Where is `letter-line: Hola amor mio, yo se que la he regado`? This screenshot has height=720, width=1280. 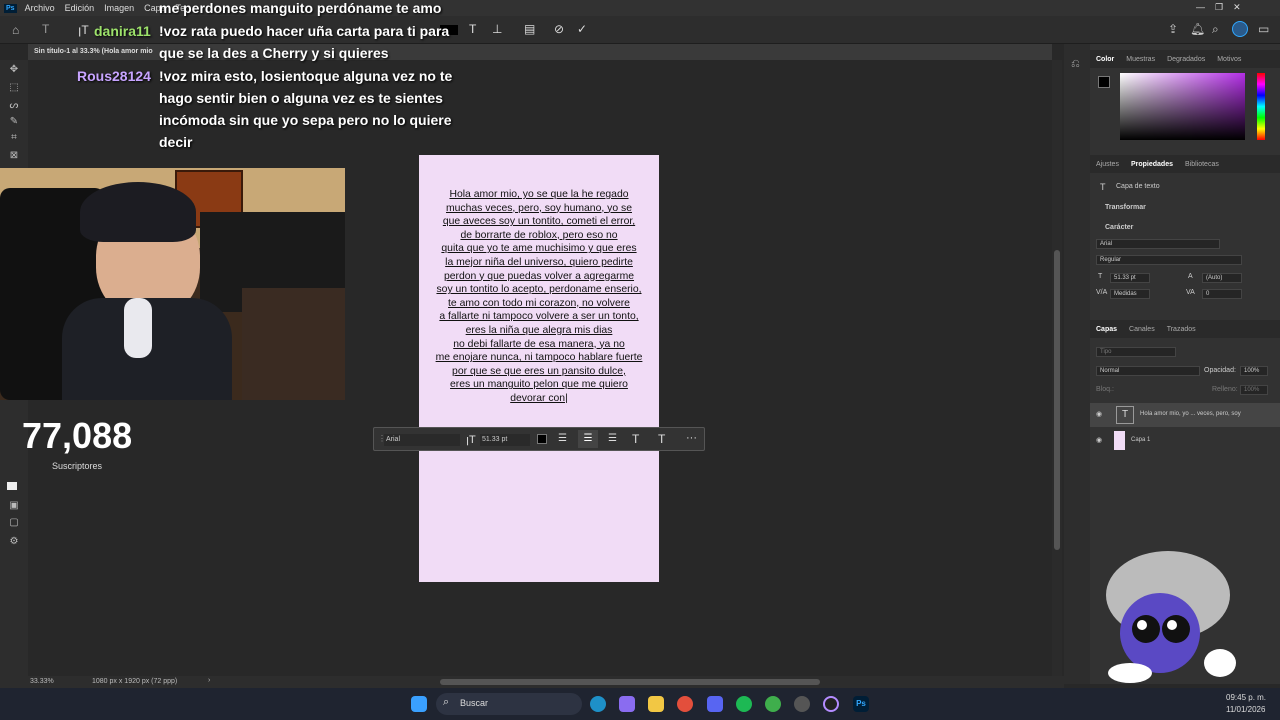 letter-line: Hola amor mio, yo se que la he regado is located at coordinates (539, 194).